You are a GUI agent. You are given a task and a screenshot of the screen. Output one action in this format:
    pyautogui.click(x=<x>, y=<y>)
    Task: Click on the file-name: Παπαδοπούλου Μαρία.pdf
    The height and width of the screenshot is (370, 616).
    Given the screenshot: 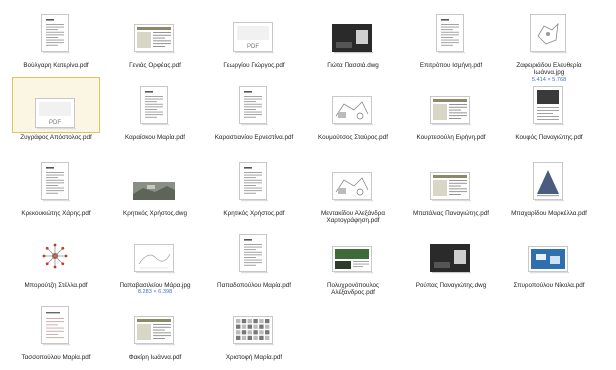 What is the action you would take?
    pyautogui.click(x=254, y=285)
    